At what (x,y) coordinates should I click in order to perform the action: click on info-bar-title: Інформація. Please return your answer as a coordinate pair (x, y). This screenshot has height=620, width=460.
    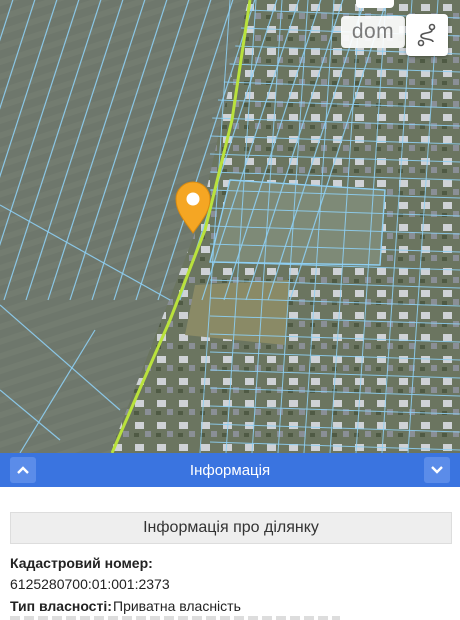
    Looking at the image, I should click on (230, 470).